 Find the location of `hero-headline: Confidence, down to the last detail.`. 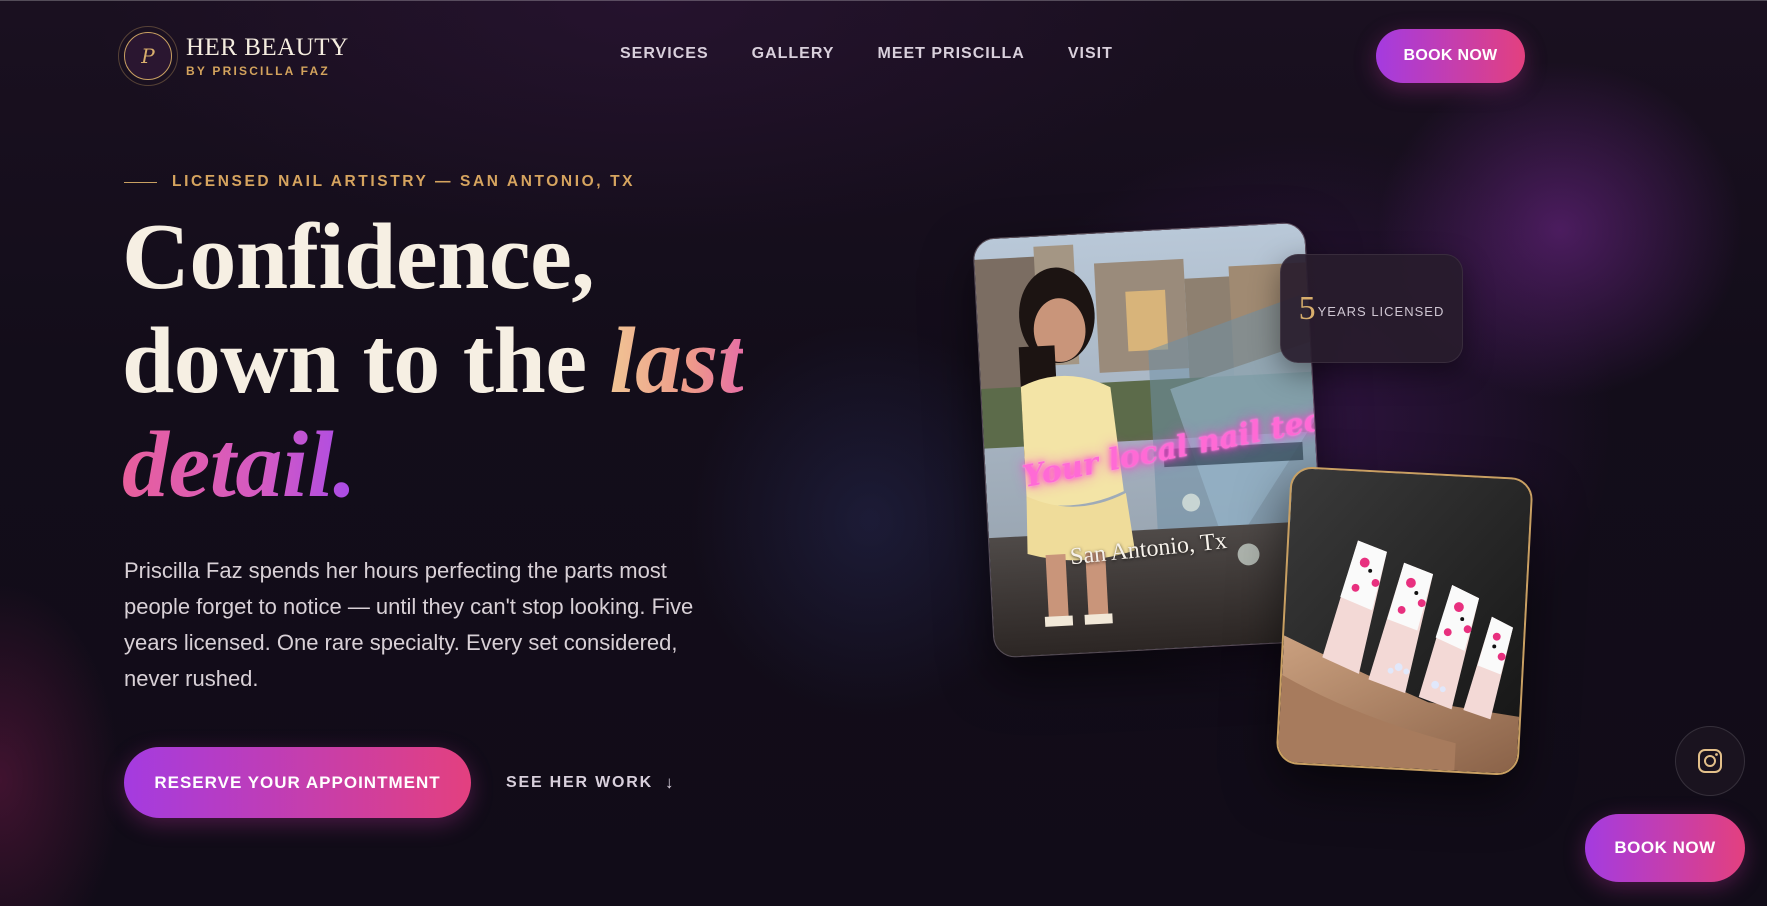

hero-headline: Confidence, down to the last detail. is located at coordinates (433, 361).